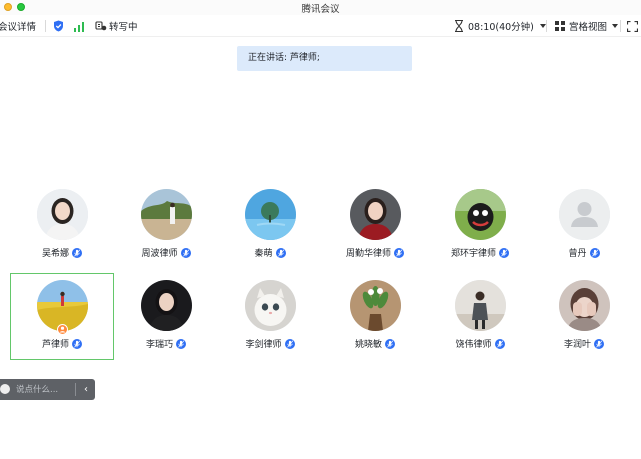 Image resolution: width=641 pixels, height=459 pixels. Describe the element at coordinates (473, 345) in the screenshot. I see `participant-name: 饶伟律师` at that location.